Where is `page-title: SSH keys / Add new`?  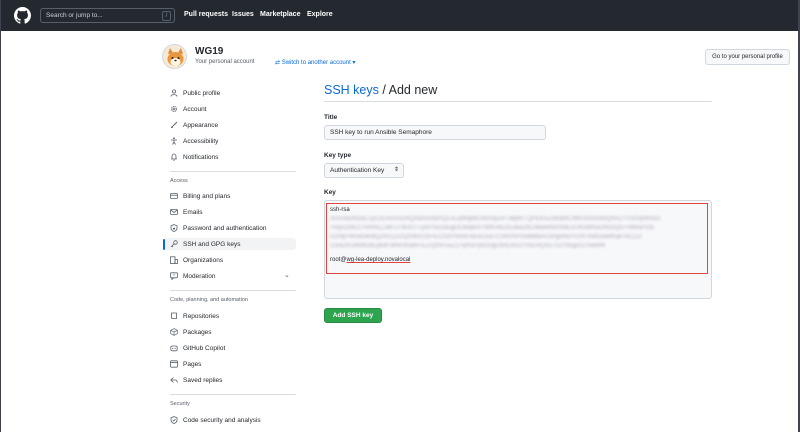 page-title: SSH keys / Add new is located at coordinates (380, 90).